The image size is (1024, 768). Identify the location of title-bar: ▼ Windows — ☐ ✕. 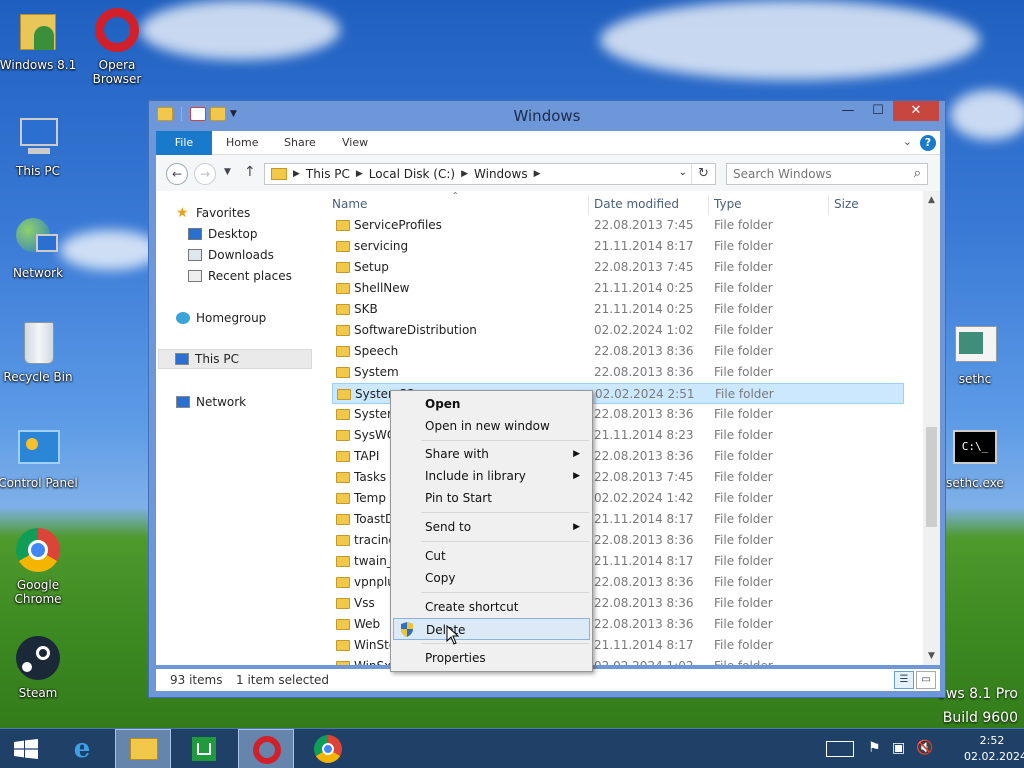
(547, 116).